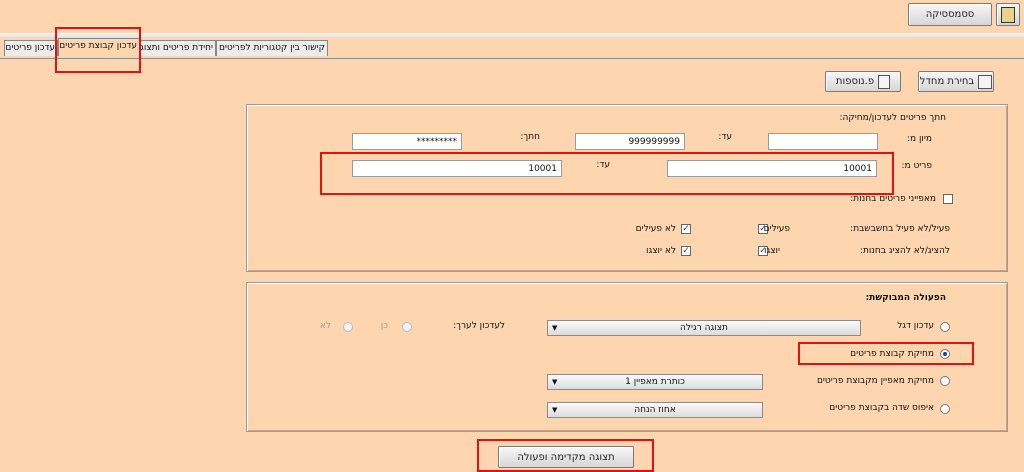 The width and height of the screenshot is (1024, 472). What do you see at coordinates (272, 48) in the screenshot?
I see `tab-category-link: קישור בין קטגוריות לפריטים` at bounding box center [272, 48].